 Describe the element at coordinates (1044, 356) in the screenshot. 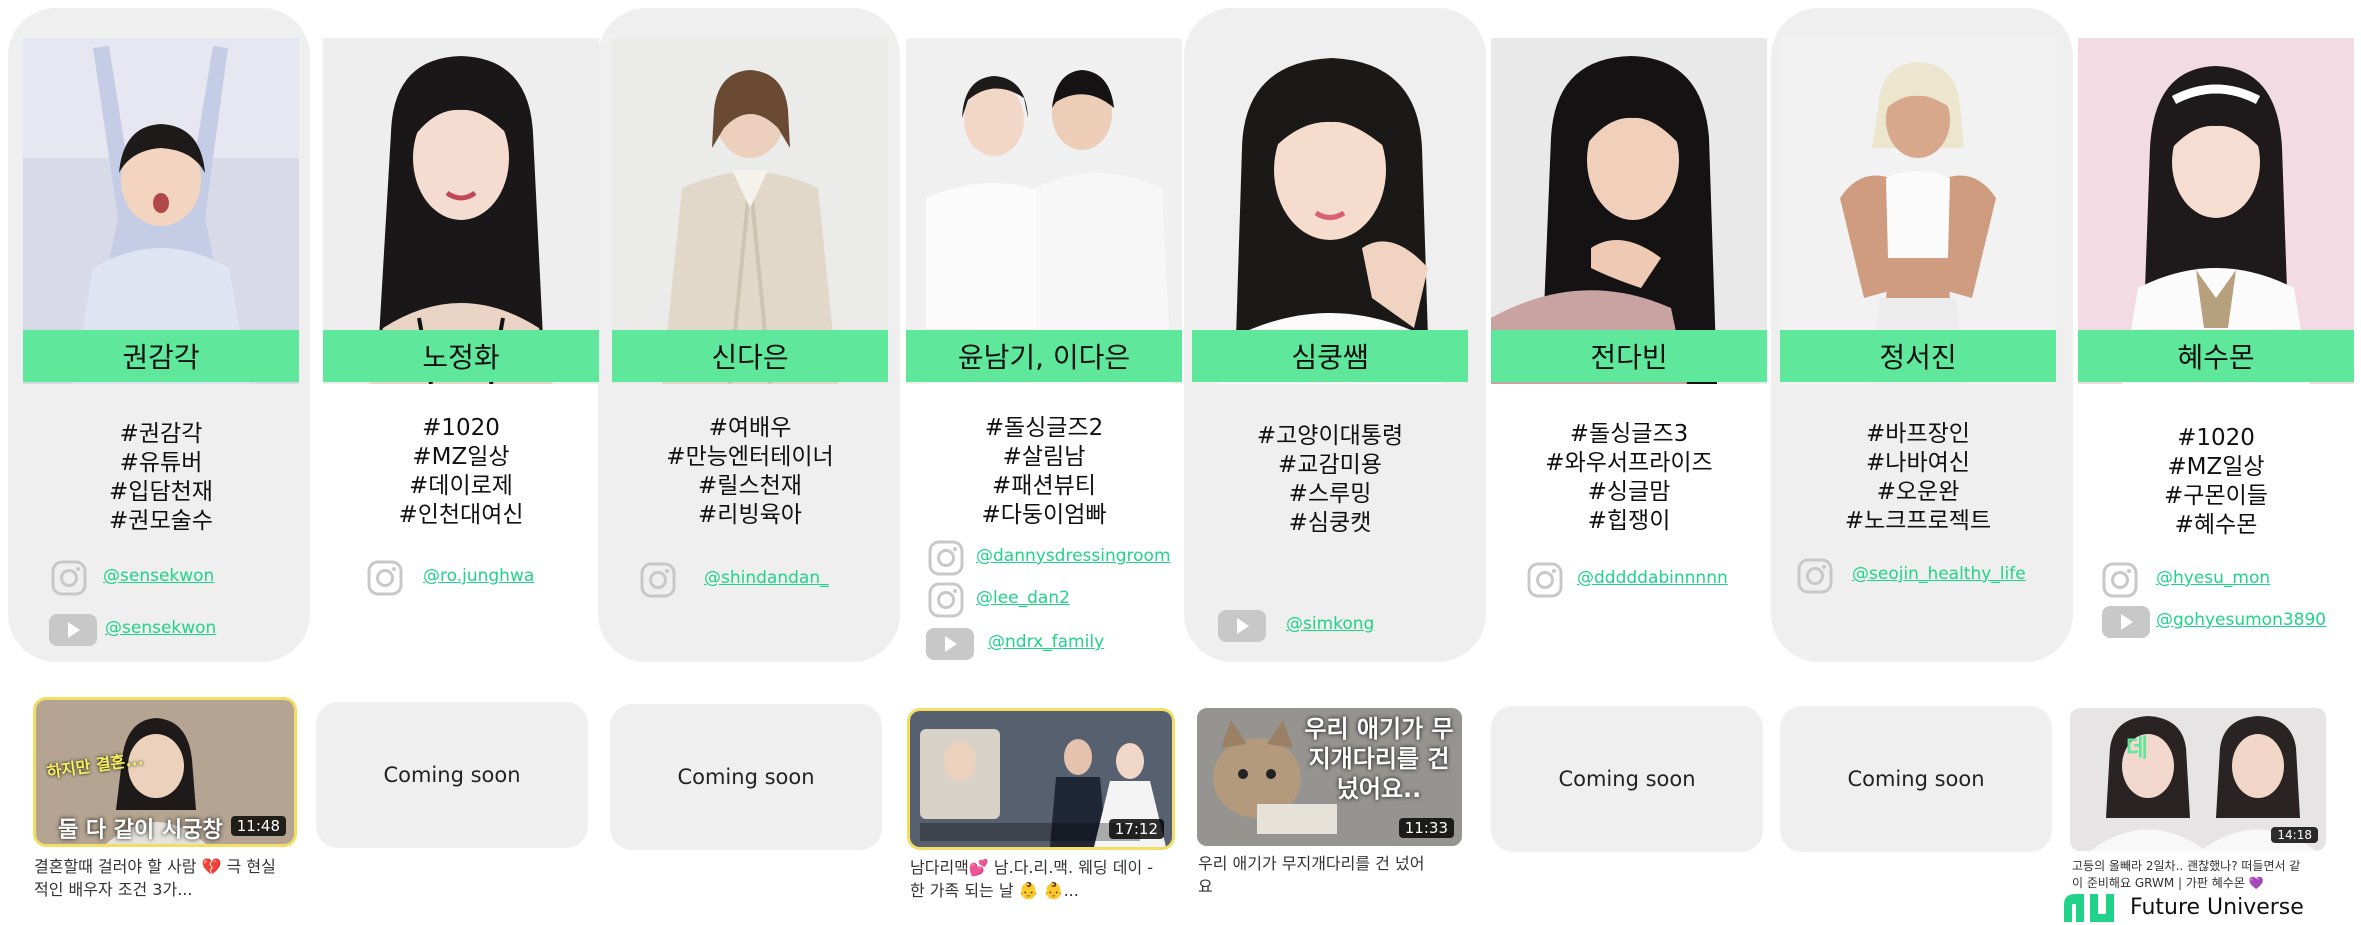

I see `creator-name: 윤남기, 이다은` at that location.